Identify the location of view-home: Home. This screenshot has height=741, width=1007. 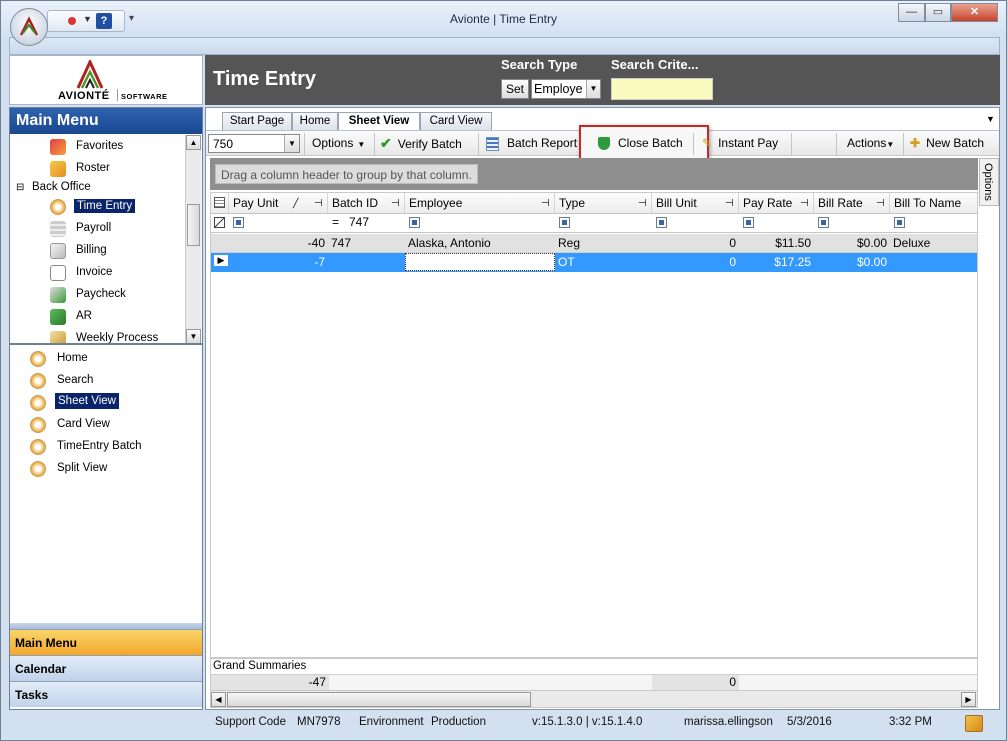
(72, 358).